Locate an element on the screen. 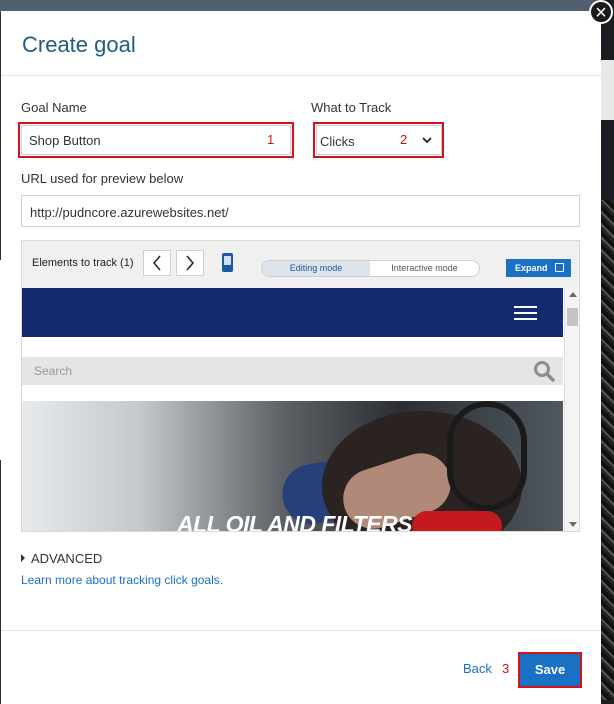 This screenshot has height=704, width=614. elements-to-track-label: Elements to track (1) is located at coordinates (83, 263).